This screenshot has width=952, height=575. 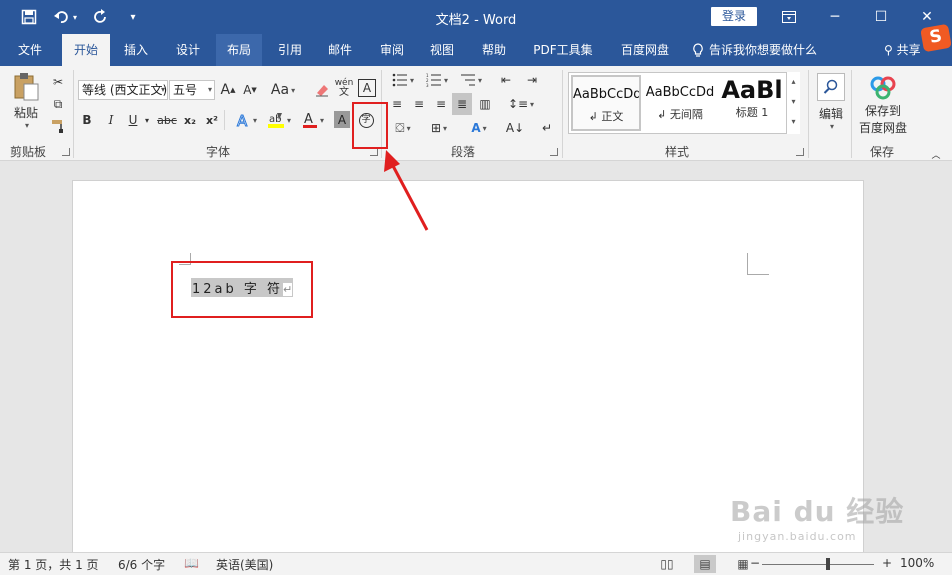 What do you see at coordinates (212, 120) in the screenshot?
I see `superscript-button: x²` at bounding box center [212, 120].